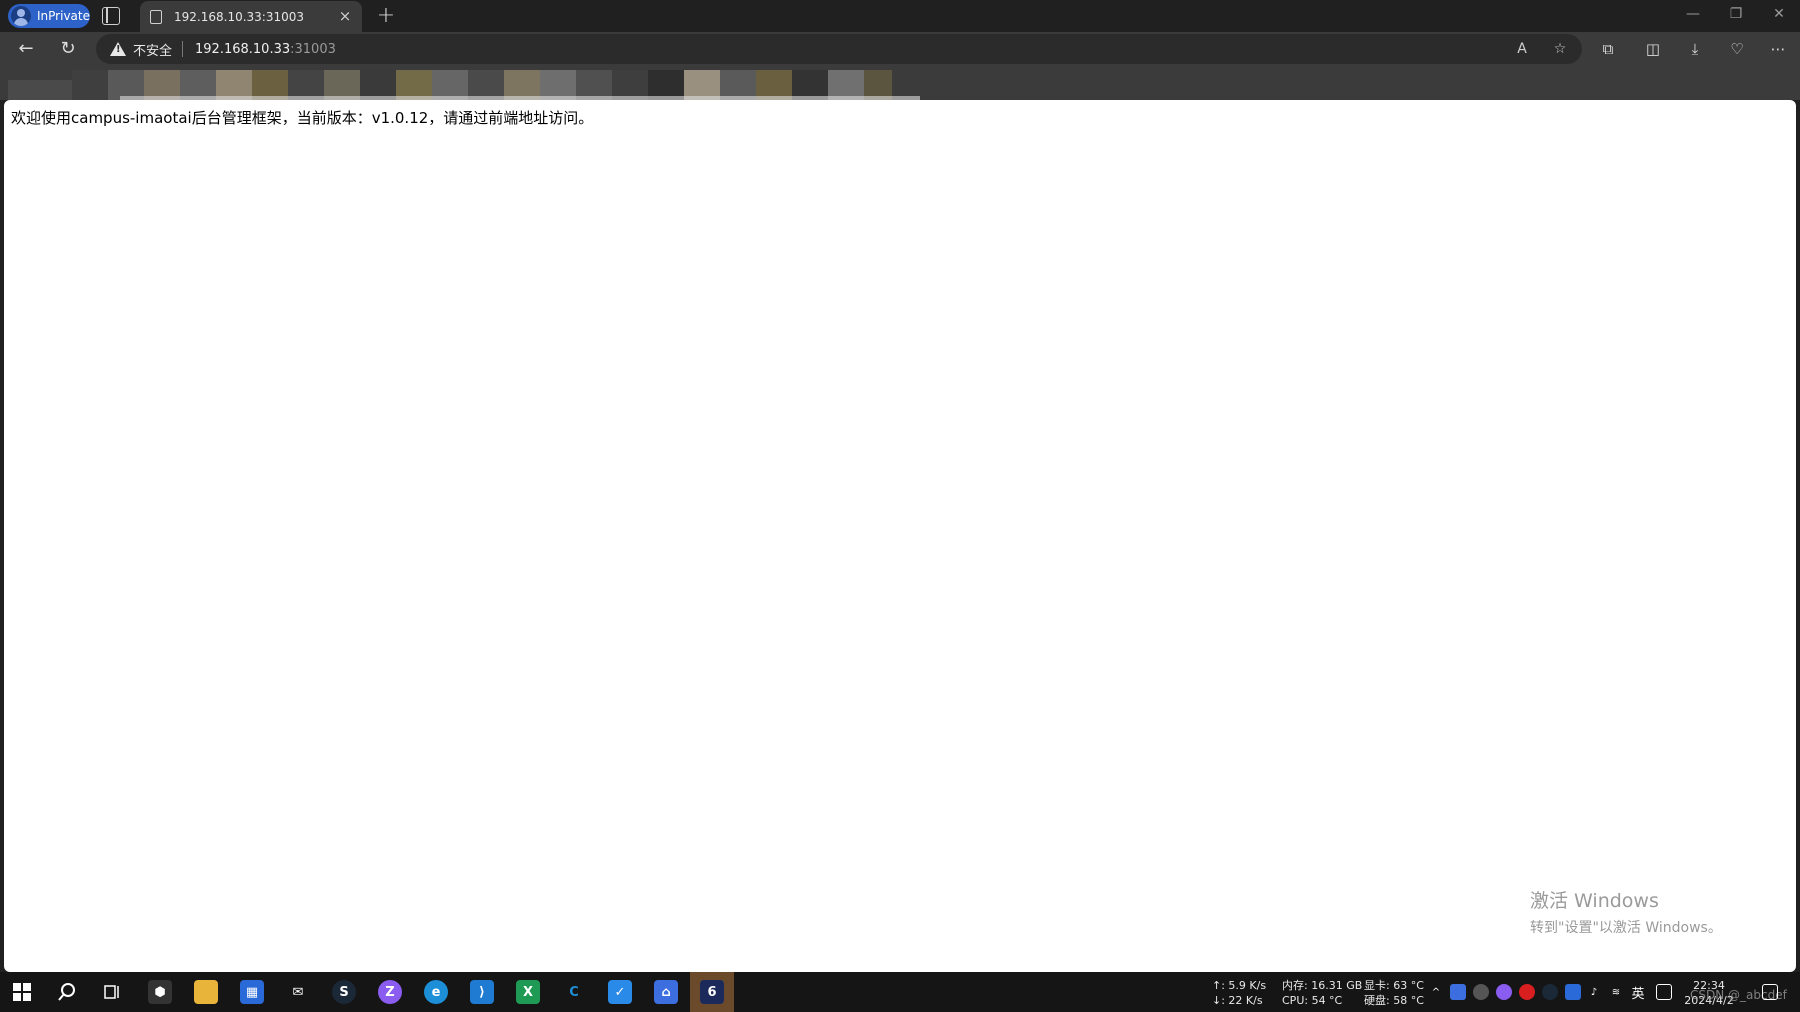  What do you see at coordinates (1237, 1000) in the screenshot?
I see `net-down: ↓: 22 K/s` at bounding box center [1237, 1000].